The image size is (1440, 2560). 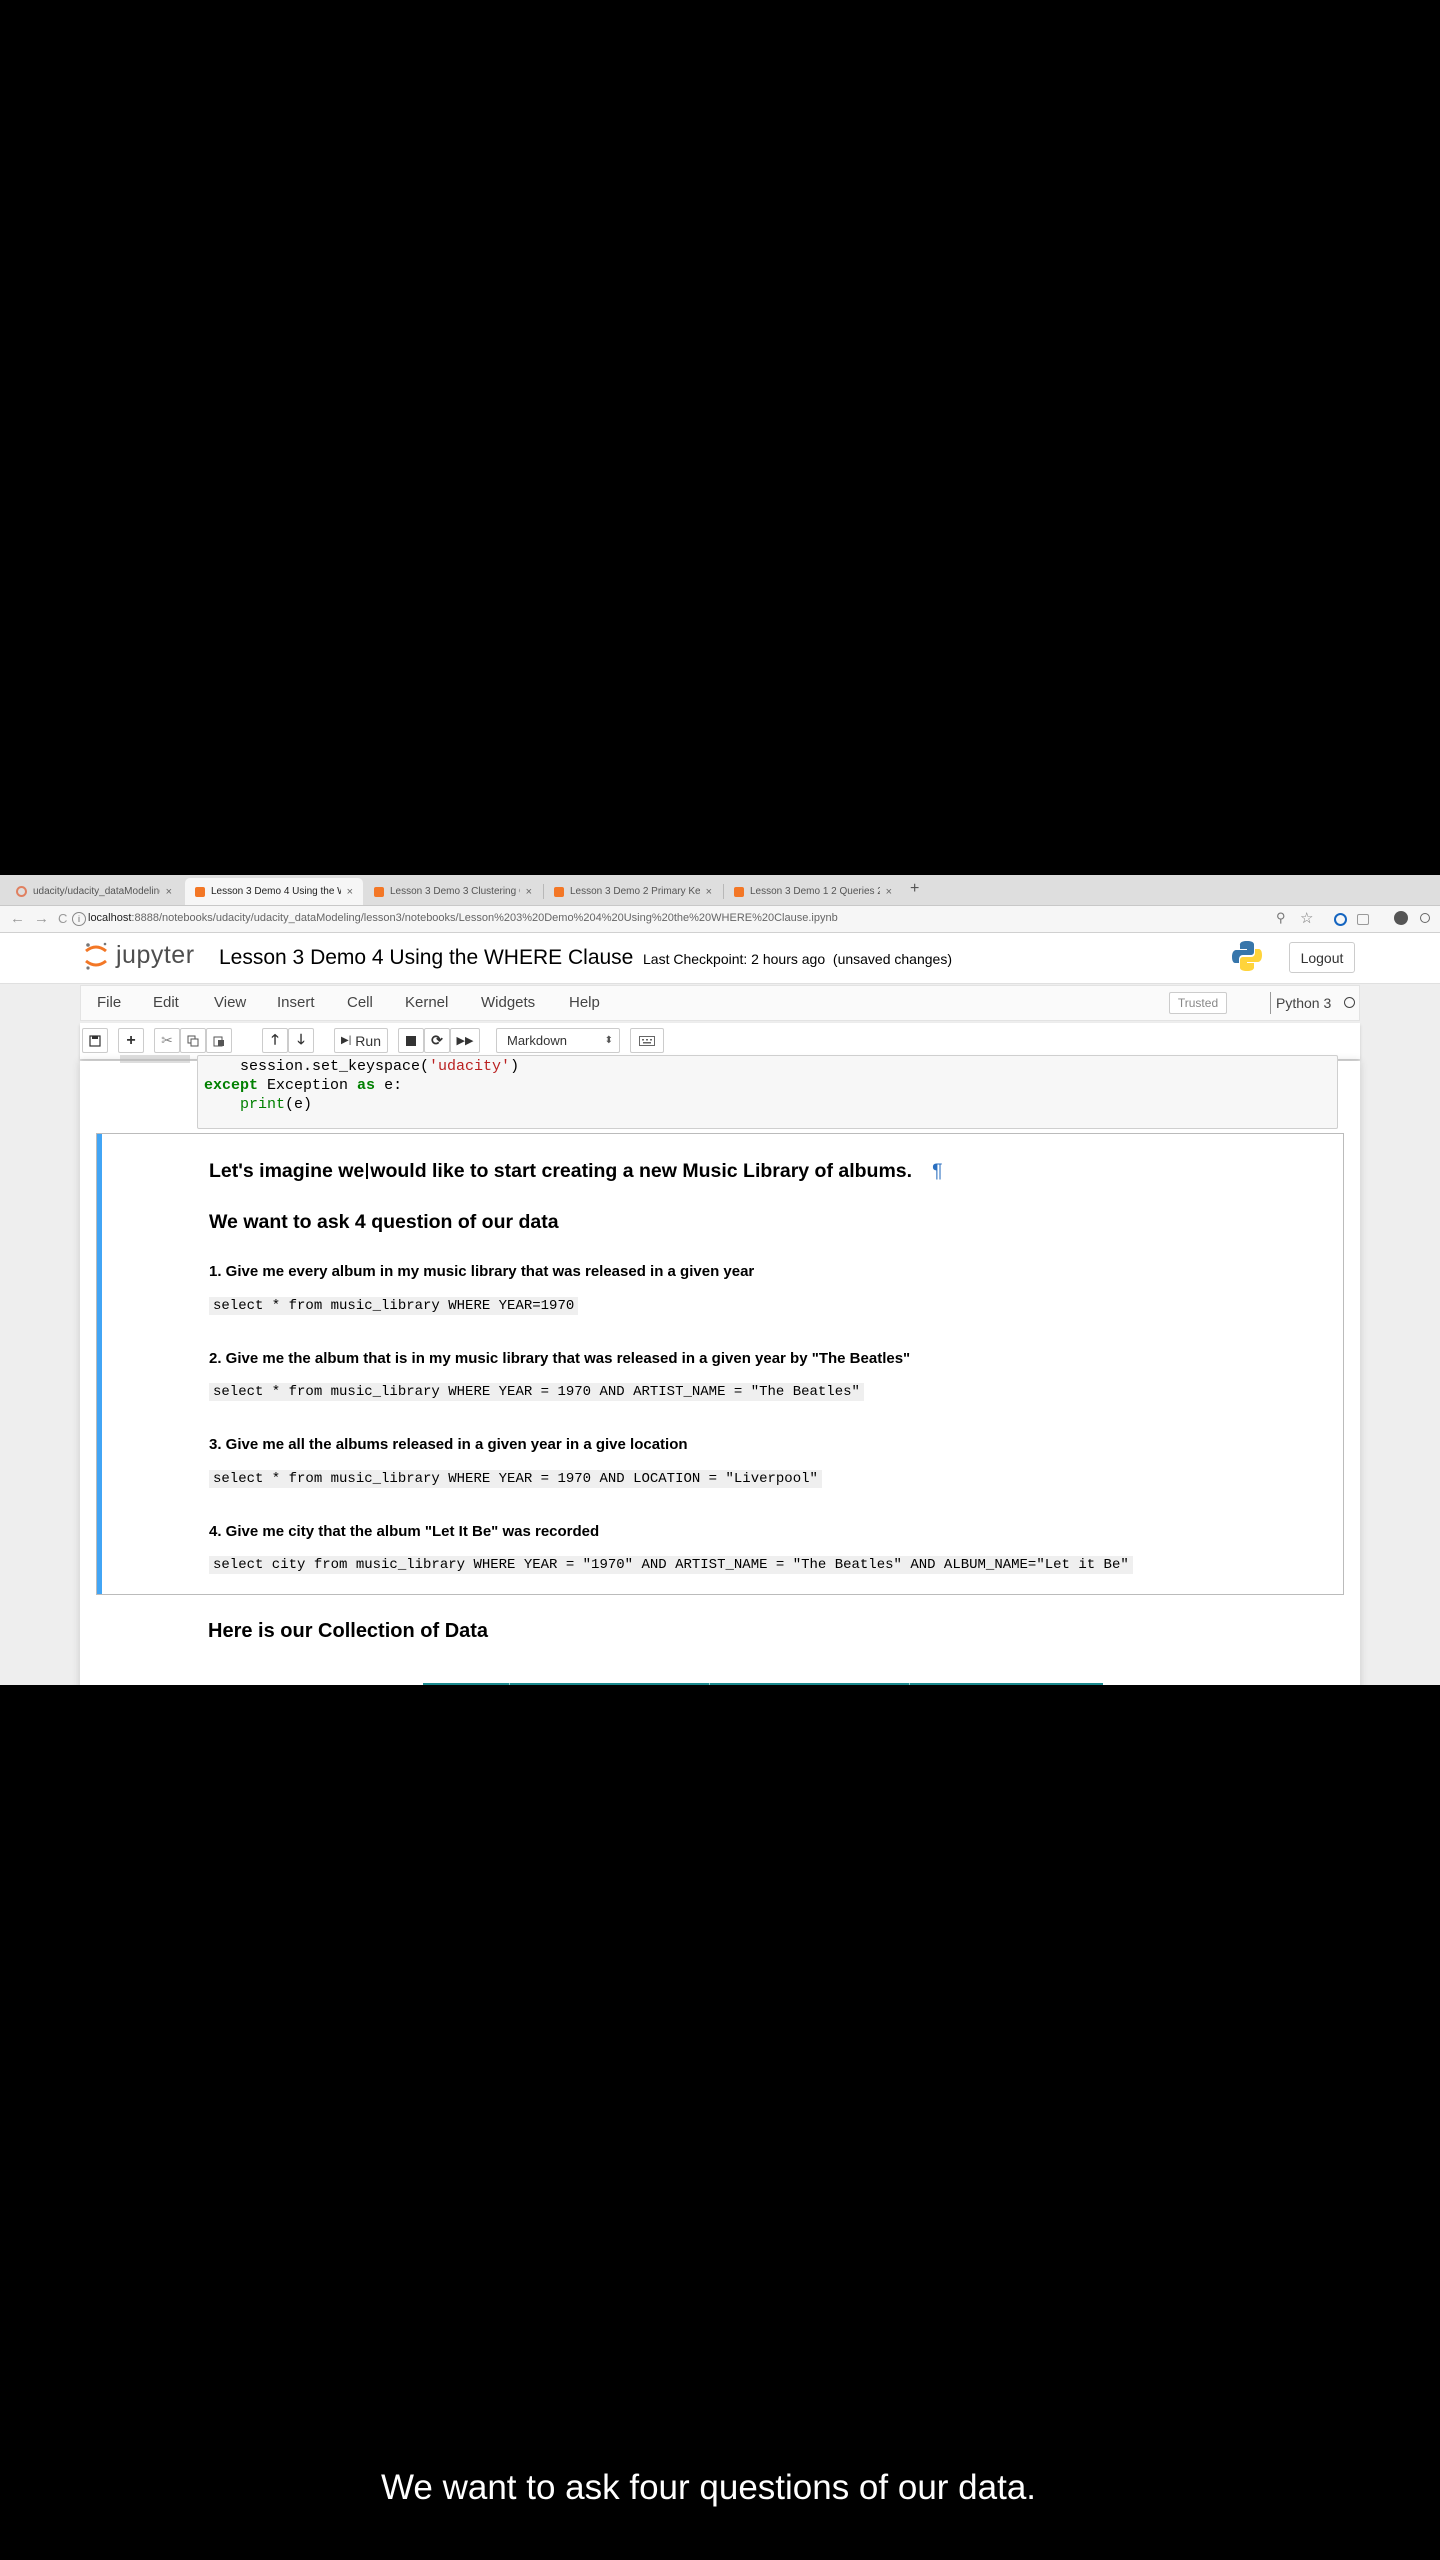 I want to click on plus-icon: +, so click(x=131, y=1040).